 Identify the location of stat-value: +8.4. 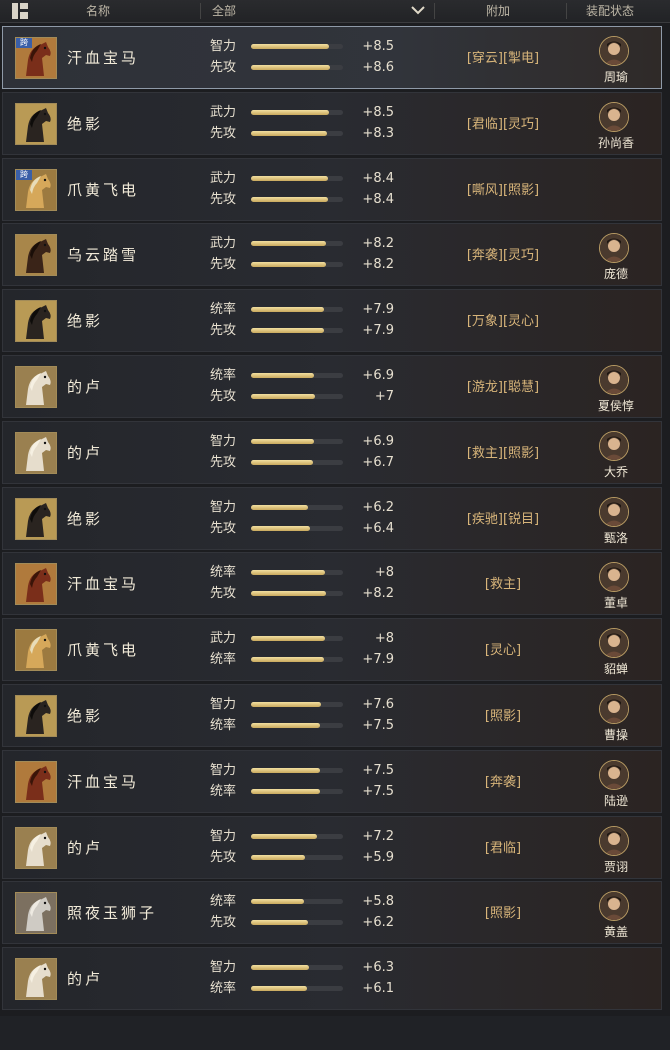
(378, 178).